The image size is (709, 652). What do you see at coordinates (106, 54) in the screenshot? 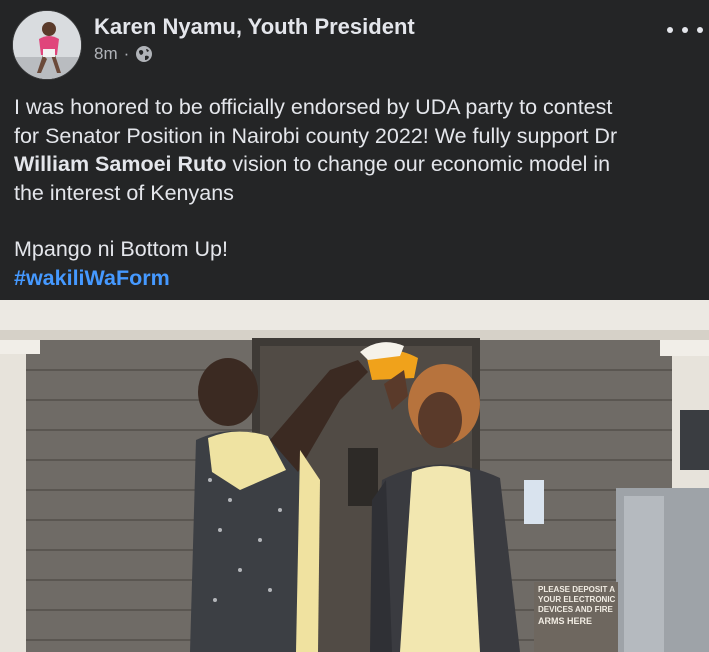
I see `post-time: 8m` at bounding box center [106, 54].